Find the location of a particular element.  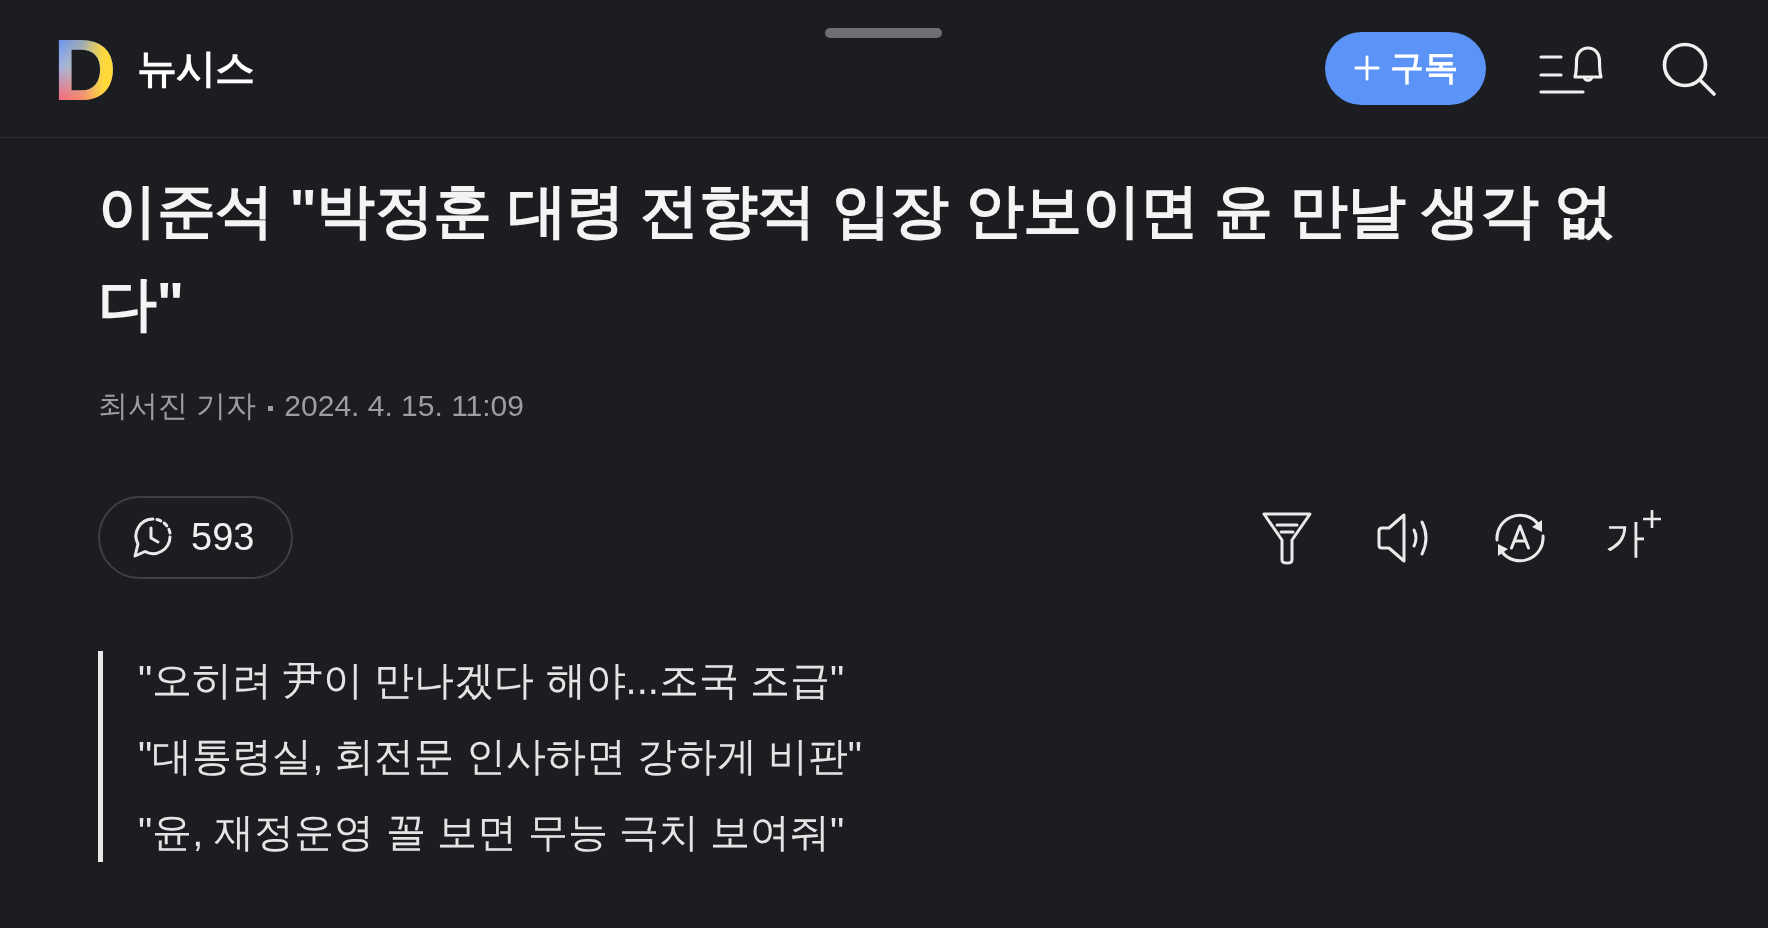

brand-name: 뉴시스 is located at coordinates (195, 68).